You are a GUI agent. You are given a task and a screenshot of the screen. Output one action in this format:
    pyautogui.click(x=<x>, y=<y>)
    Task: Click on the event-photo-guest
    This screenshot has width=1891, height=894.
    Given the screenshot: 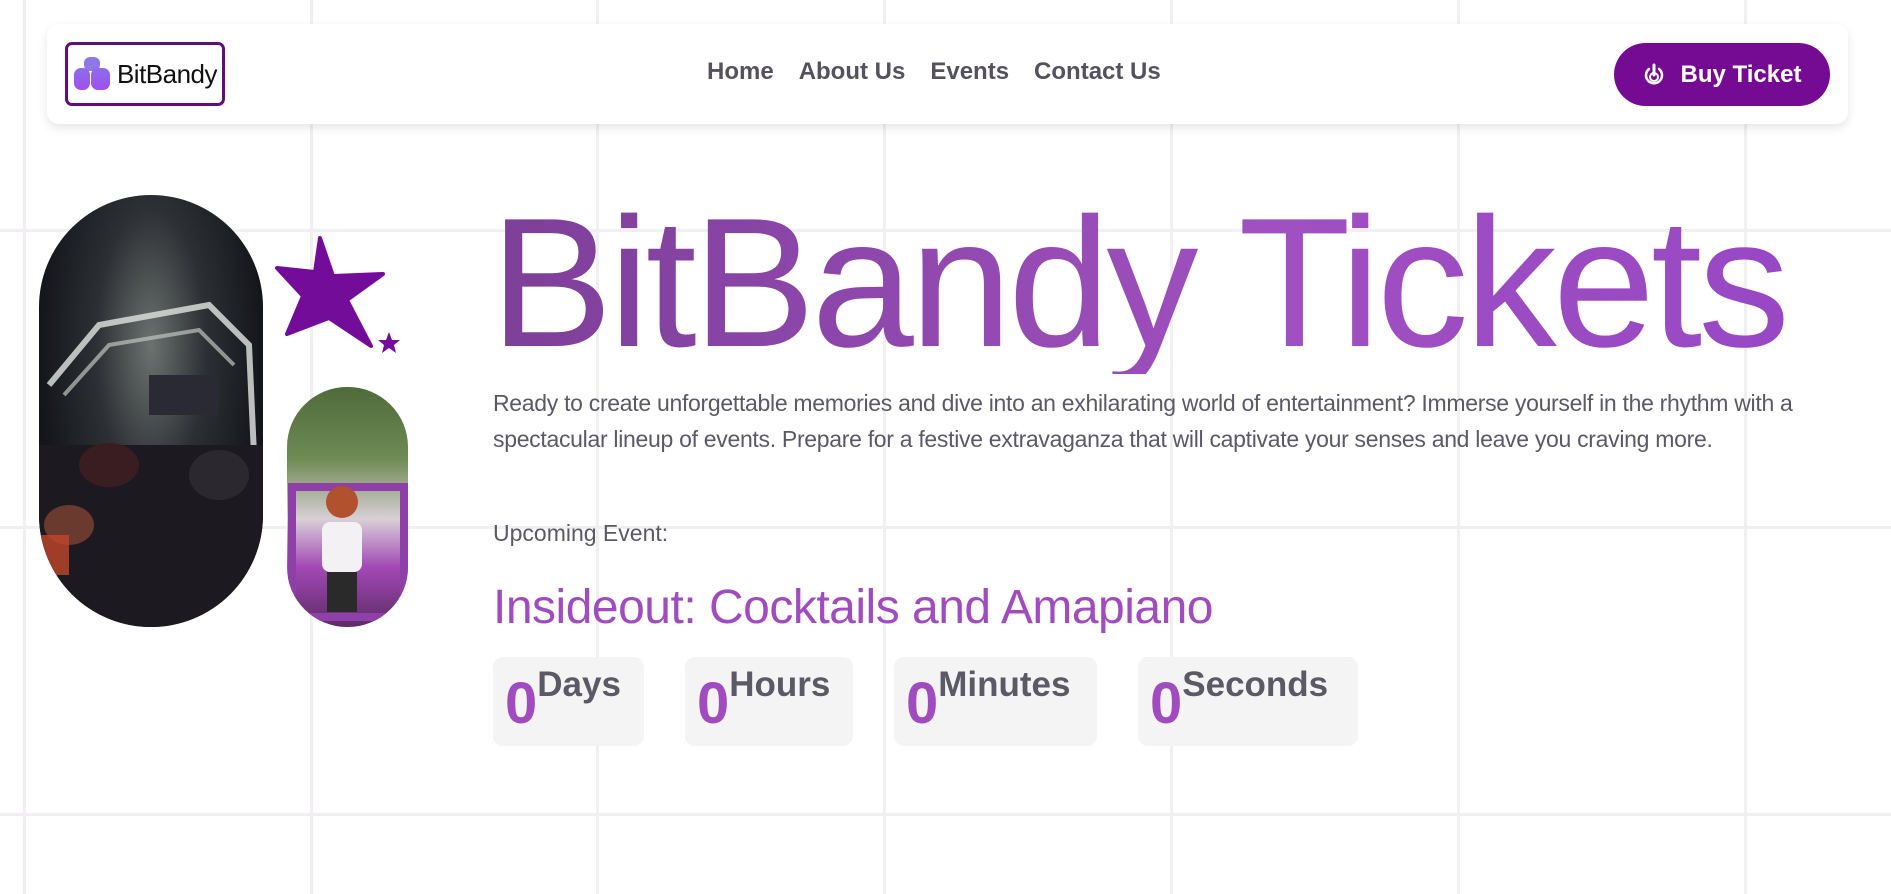 What is the action you would take?
    pyautogui.click(x=347, y=507)
    